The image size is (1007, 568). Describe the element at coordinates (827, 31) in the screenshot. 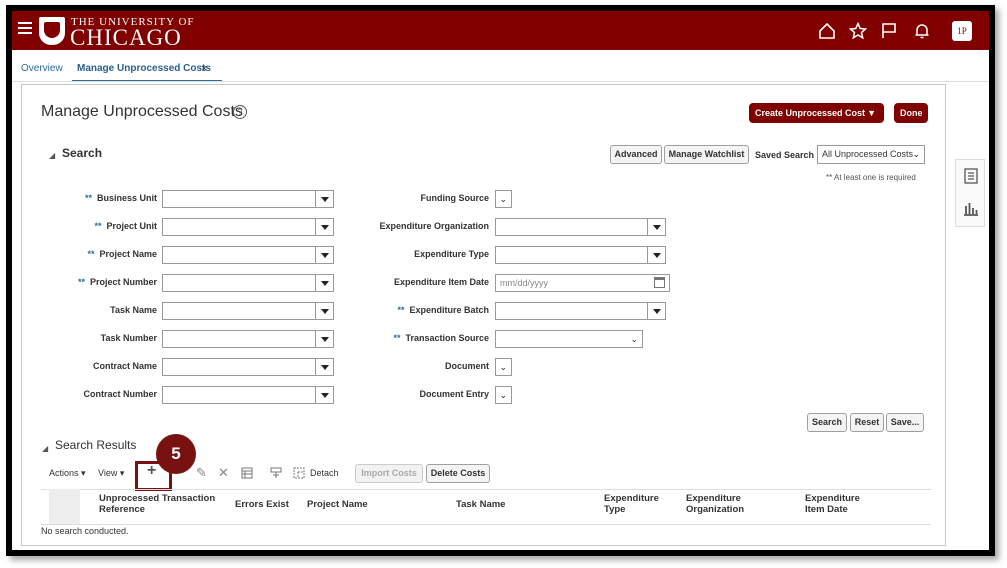

I see `home-icon` at that location.